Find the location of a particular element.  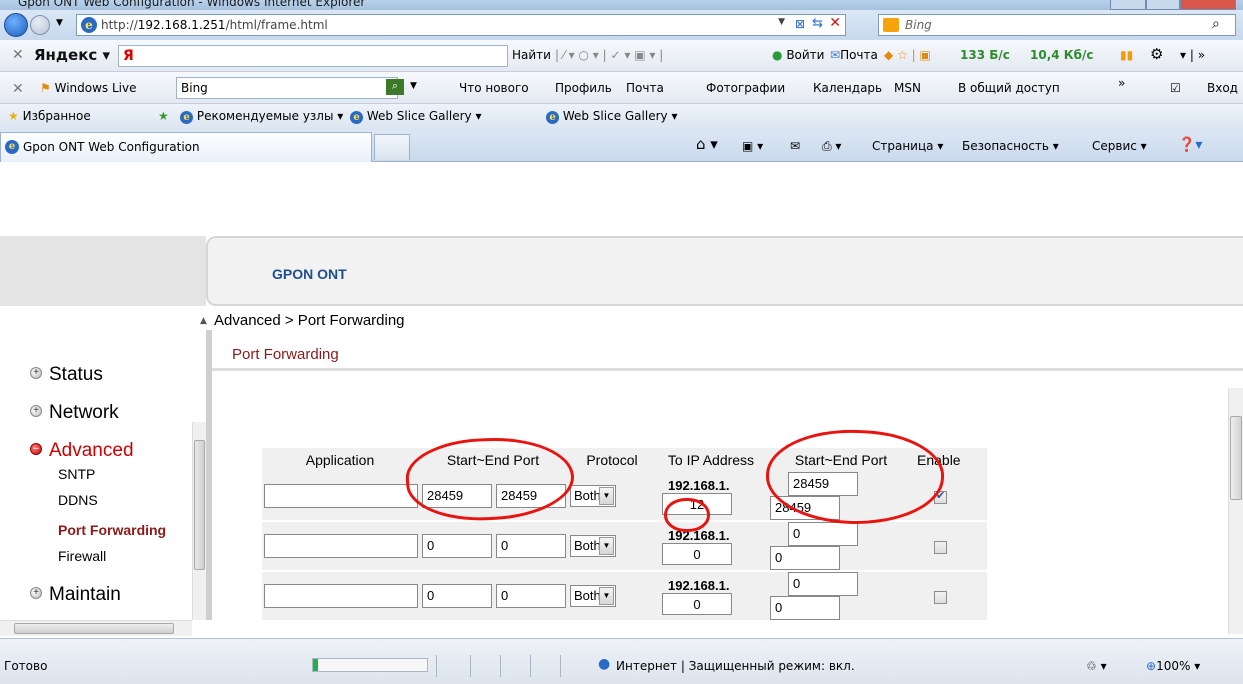

close-toolbar-icon: ✕ is located at coordinates (18, 55).